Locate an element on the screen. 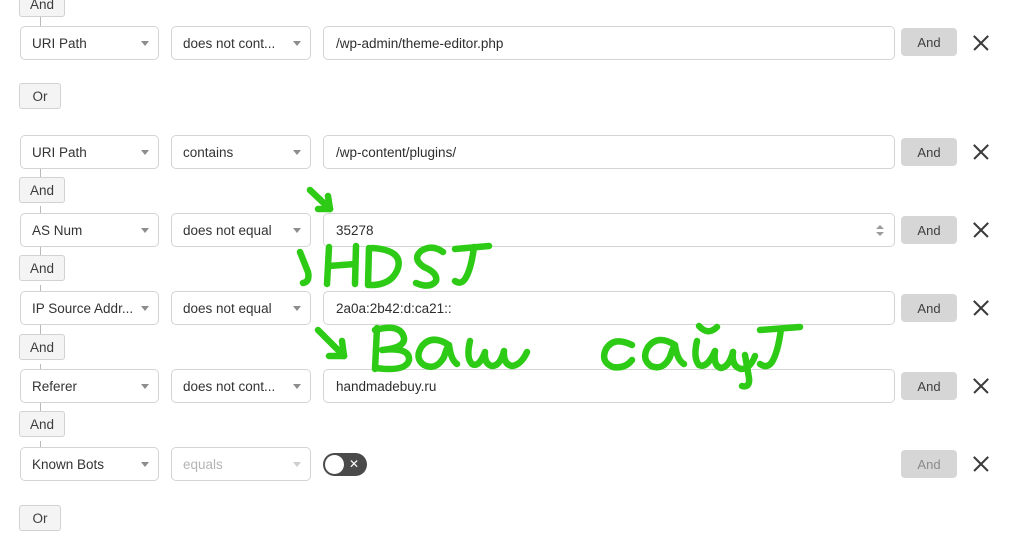  logic-chip-and-1: And is located at coordinates (42, 190).